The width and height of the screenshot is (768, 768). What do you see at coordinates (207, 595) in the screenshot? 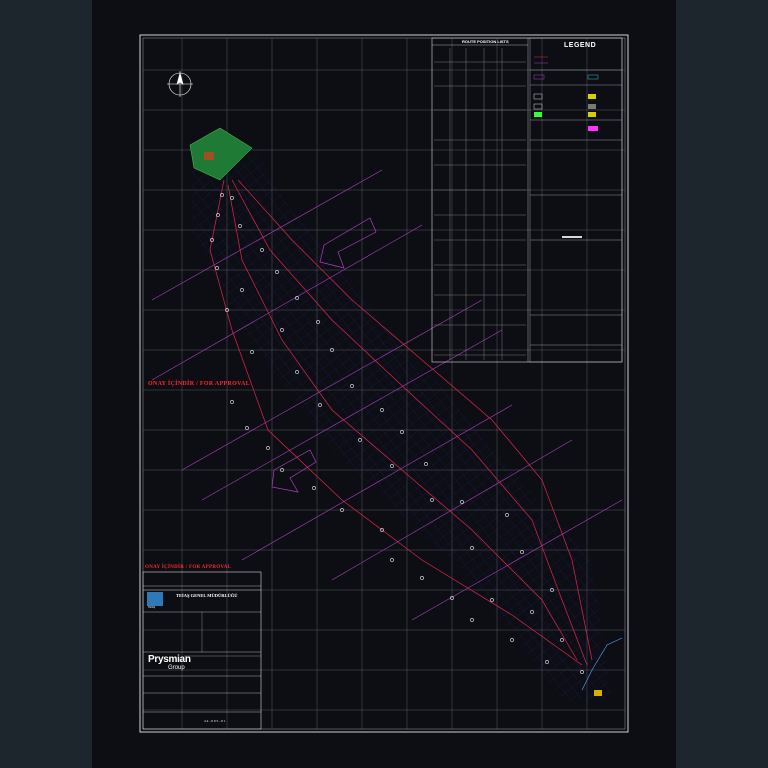
I see `owner-name: TEİAŞ GENEL MÜDÜRLÜĞÜ` at bounding box center [207, 595].